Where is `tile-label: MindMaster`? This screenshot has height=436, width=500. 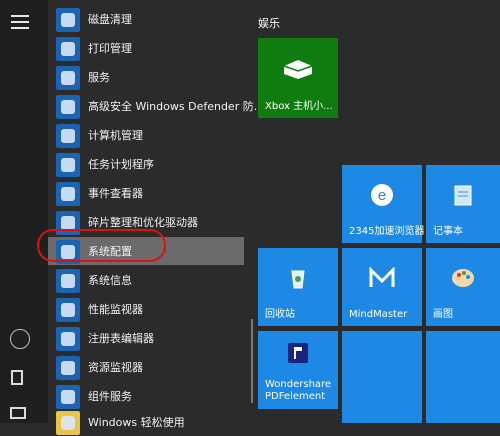 tile-label: MindMaster is located at coordinates (378, 314).